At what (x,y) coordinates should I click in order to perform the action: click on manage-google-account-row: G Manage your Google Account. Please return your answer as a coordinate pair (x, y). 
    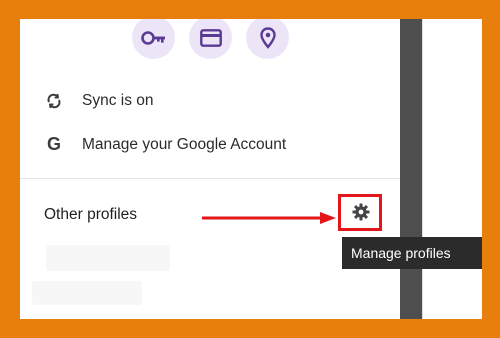
    Looking at the image, I should click on (165, 144).